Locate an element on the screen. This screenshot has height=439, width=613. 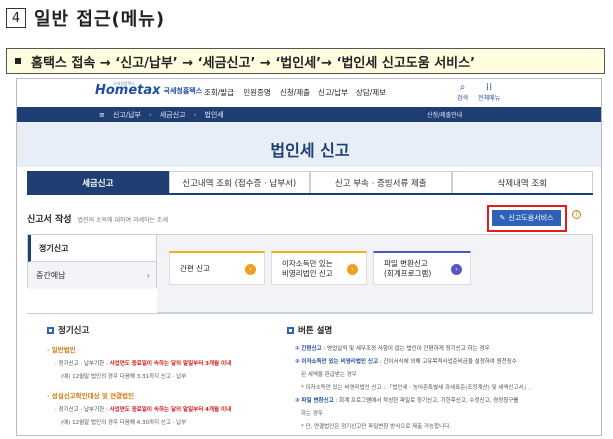
item-text: : 간이서식에 의해 고유목적사업준비금을 설정하여 원천징수 is located at coordinates (447, 362).